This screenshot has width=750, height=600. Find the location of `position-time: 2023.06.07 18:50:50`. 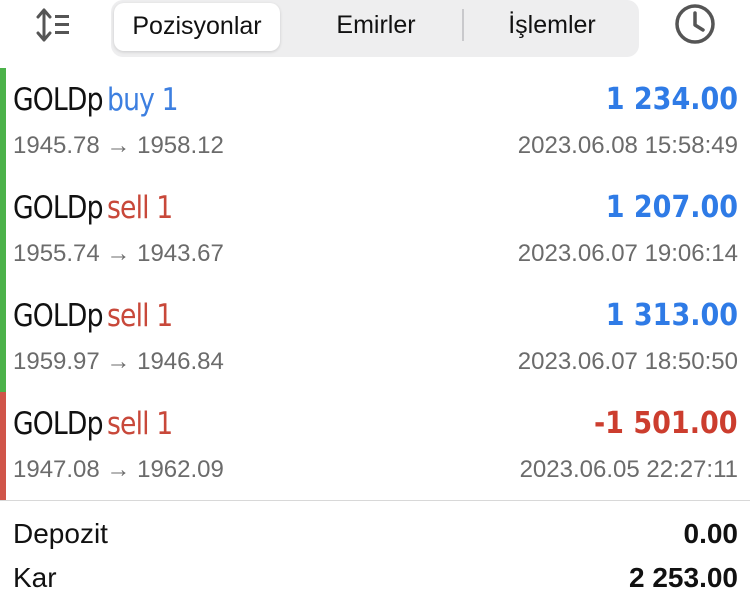

position-time: 2023.06.07 18:50:50 is located at coordinates (627, 361).